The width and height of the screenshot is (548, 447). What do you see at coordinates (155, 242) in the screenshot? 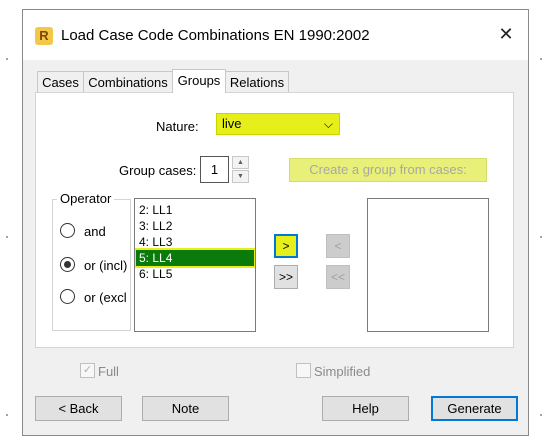
I see `list-item: 4: LL3` at bounding box center [155, 242].